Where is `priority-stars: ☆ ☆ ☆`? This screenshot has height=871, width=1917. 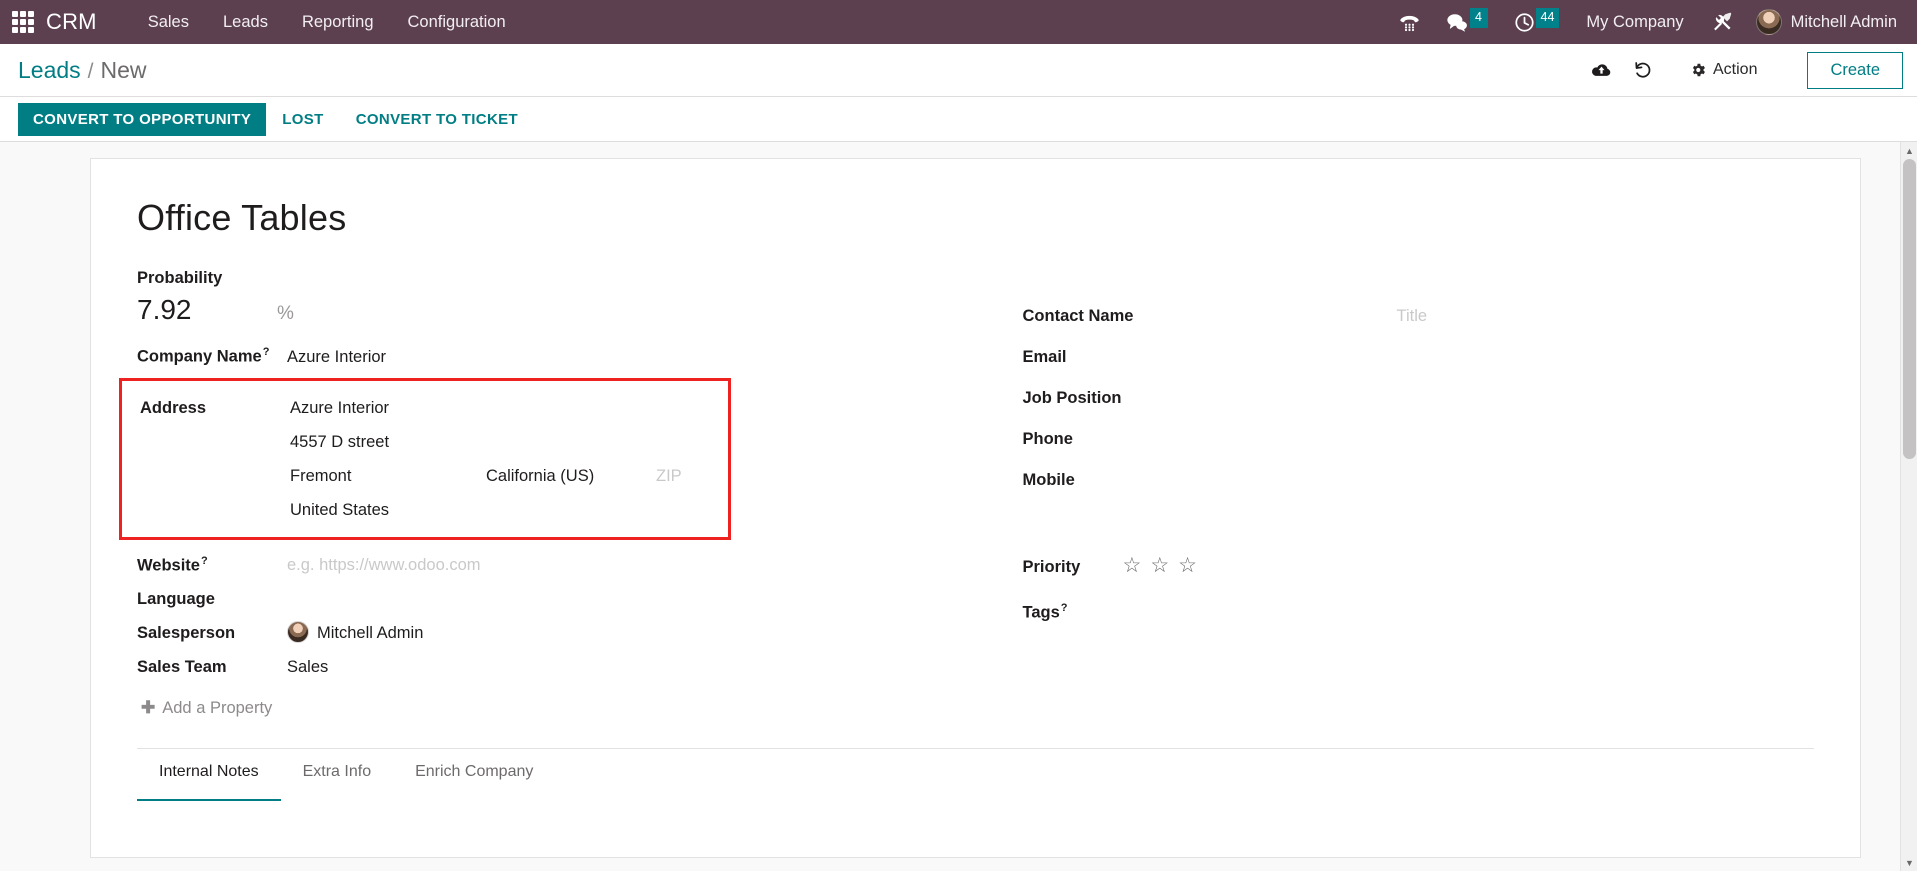 priority-stars: ☆ ☆ ☆ is located at coordinates (1160, 566).